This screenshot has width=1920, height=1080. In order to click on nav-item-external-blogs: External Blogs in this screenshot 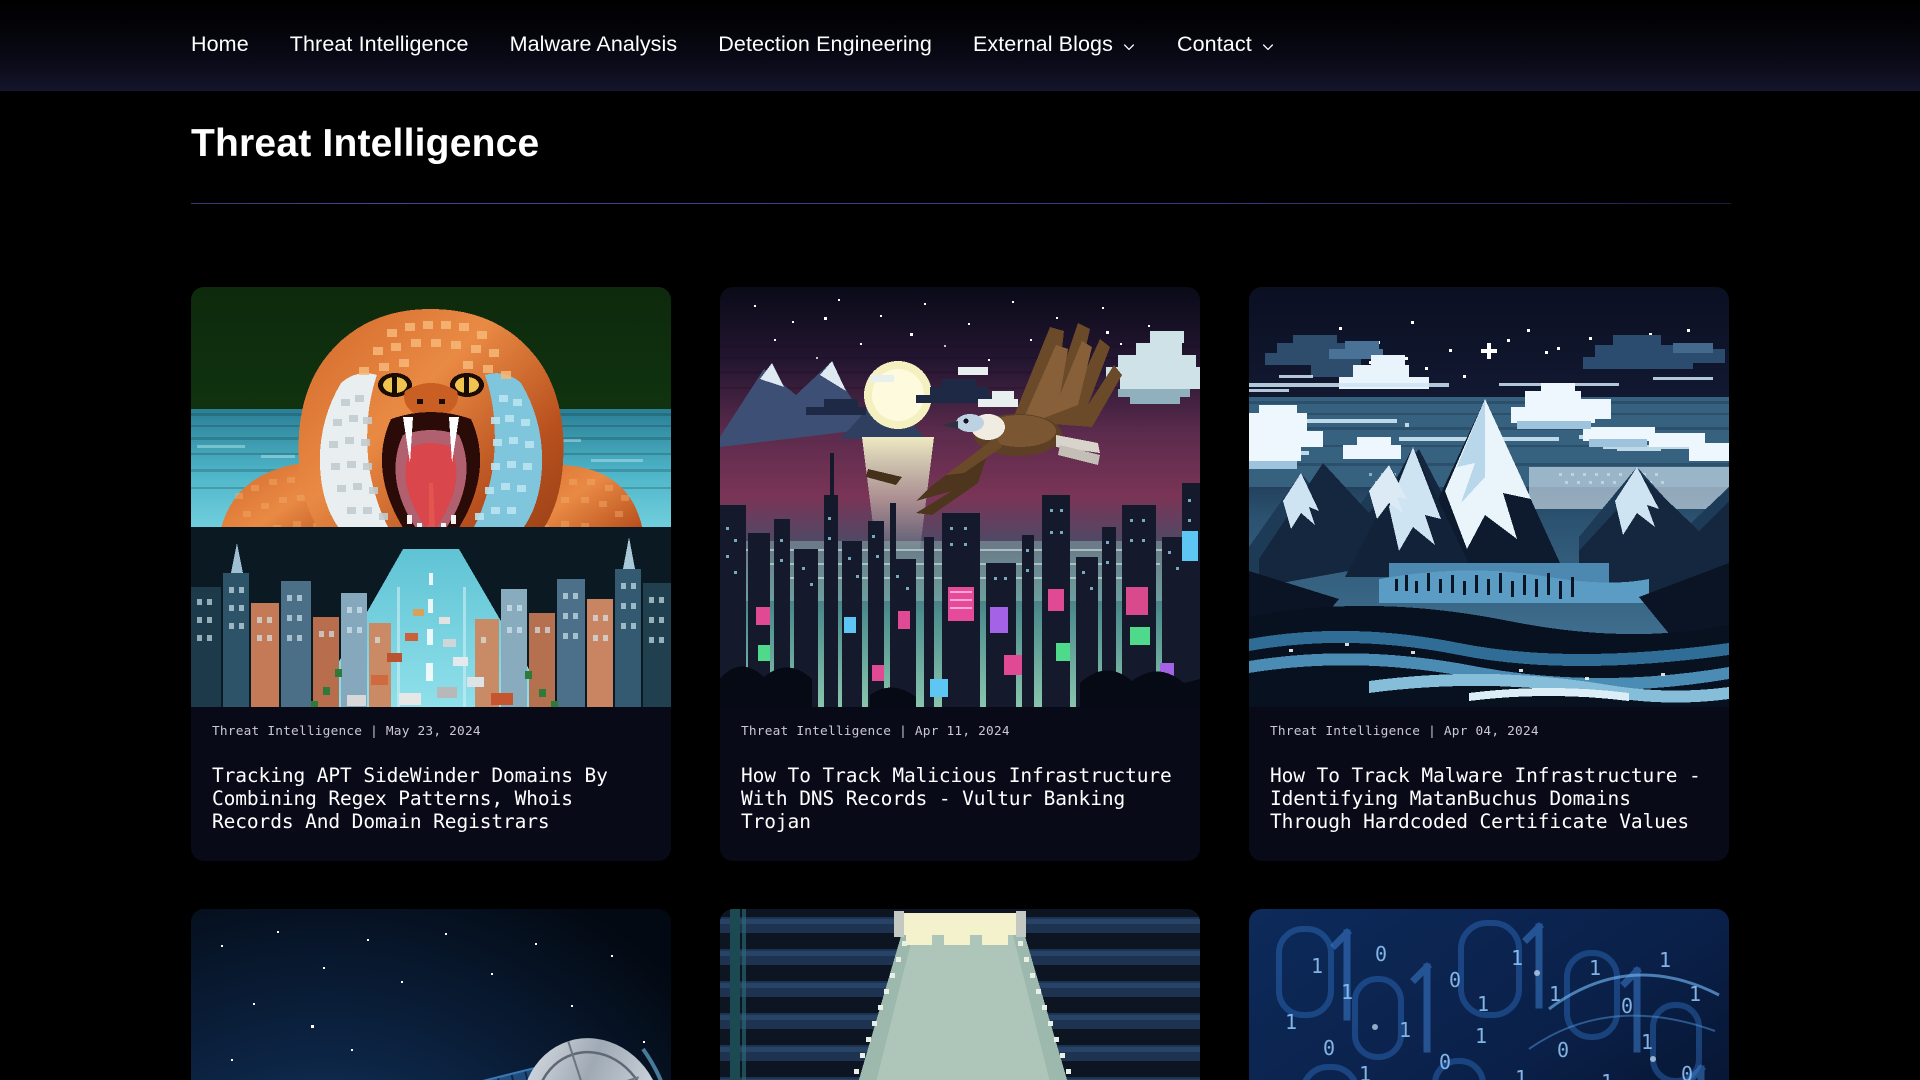, I will do `click(1054, 44)`.